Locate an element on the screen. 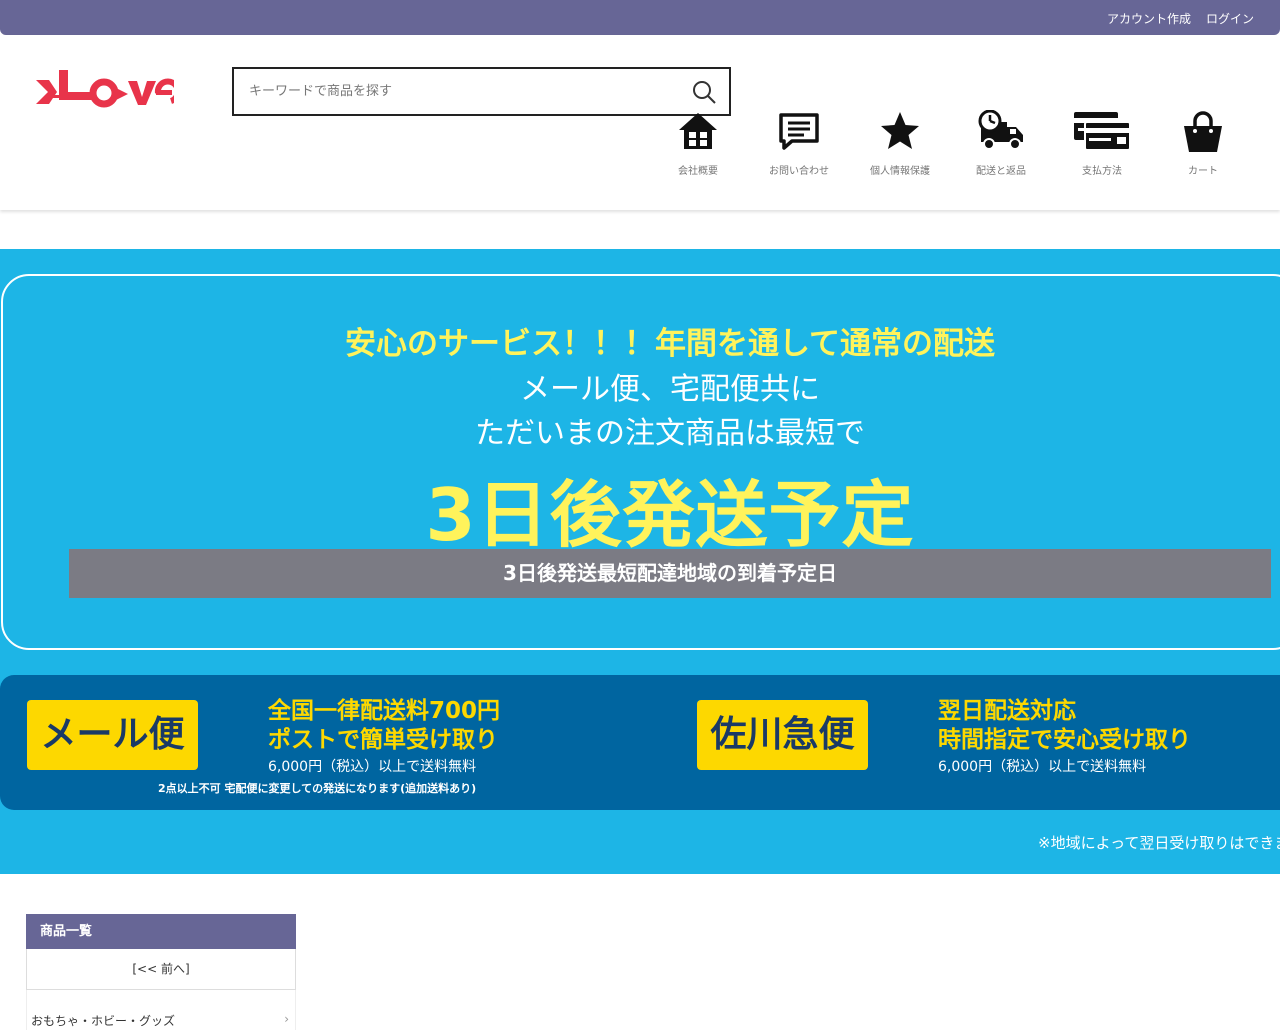 This screenshot has height=1030, width=1280. nav-cart-label: カート is located at coordinates (1203, 171).